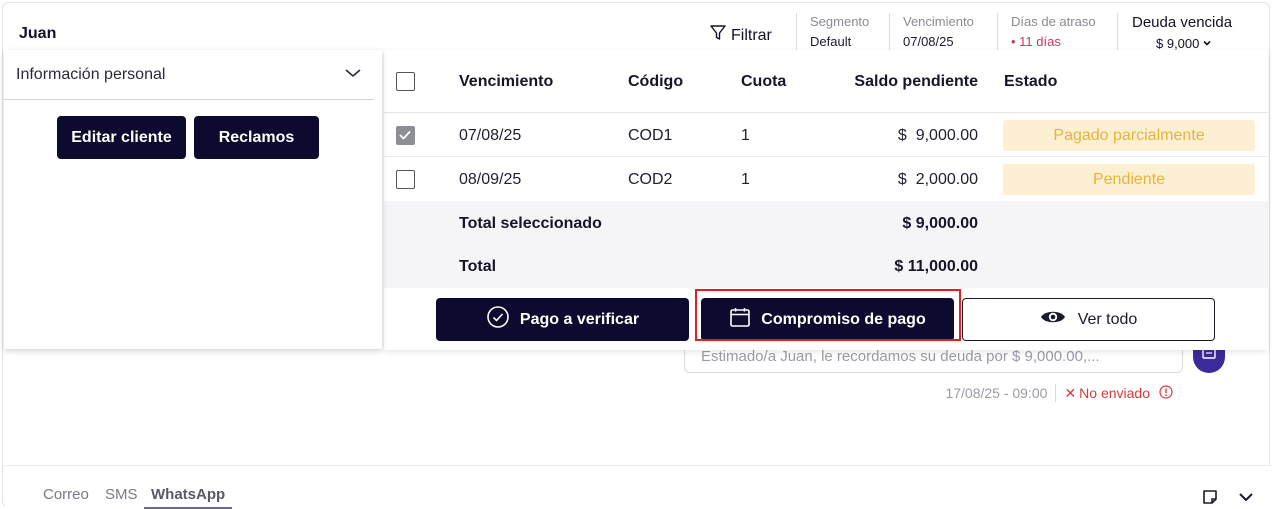 The image size is (1278, 509). Describe the element at coordinates (938, 21) in the screenshot. I see `due-label: Vencimiento` at that location.